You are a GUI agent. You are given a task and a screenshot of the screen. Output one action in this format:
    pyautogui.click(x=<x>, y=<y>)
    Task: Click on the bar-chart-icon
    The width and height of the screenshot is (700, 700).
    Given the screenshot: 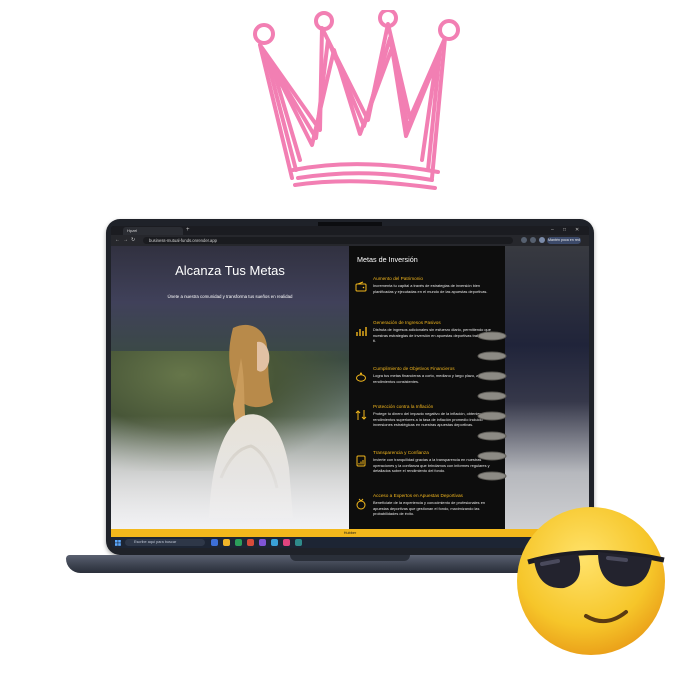 What is the action you would take?
    pyautogui.click(x=361, y=331)
    